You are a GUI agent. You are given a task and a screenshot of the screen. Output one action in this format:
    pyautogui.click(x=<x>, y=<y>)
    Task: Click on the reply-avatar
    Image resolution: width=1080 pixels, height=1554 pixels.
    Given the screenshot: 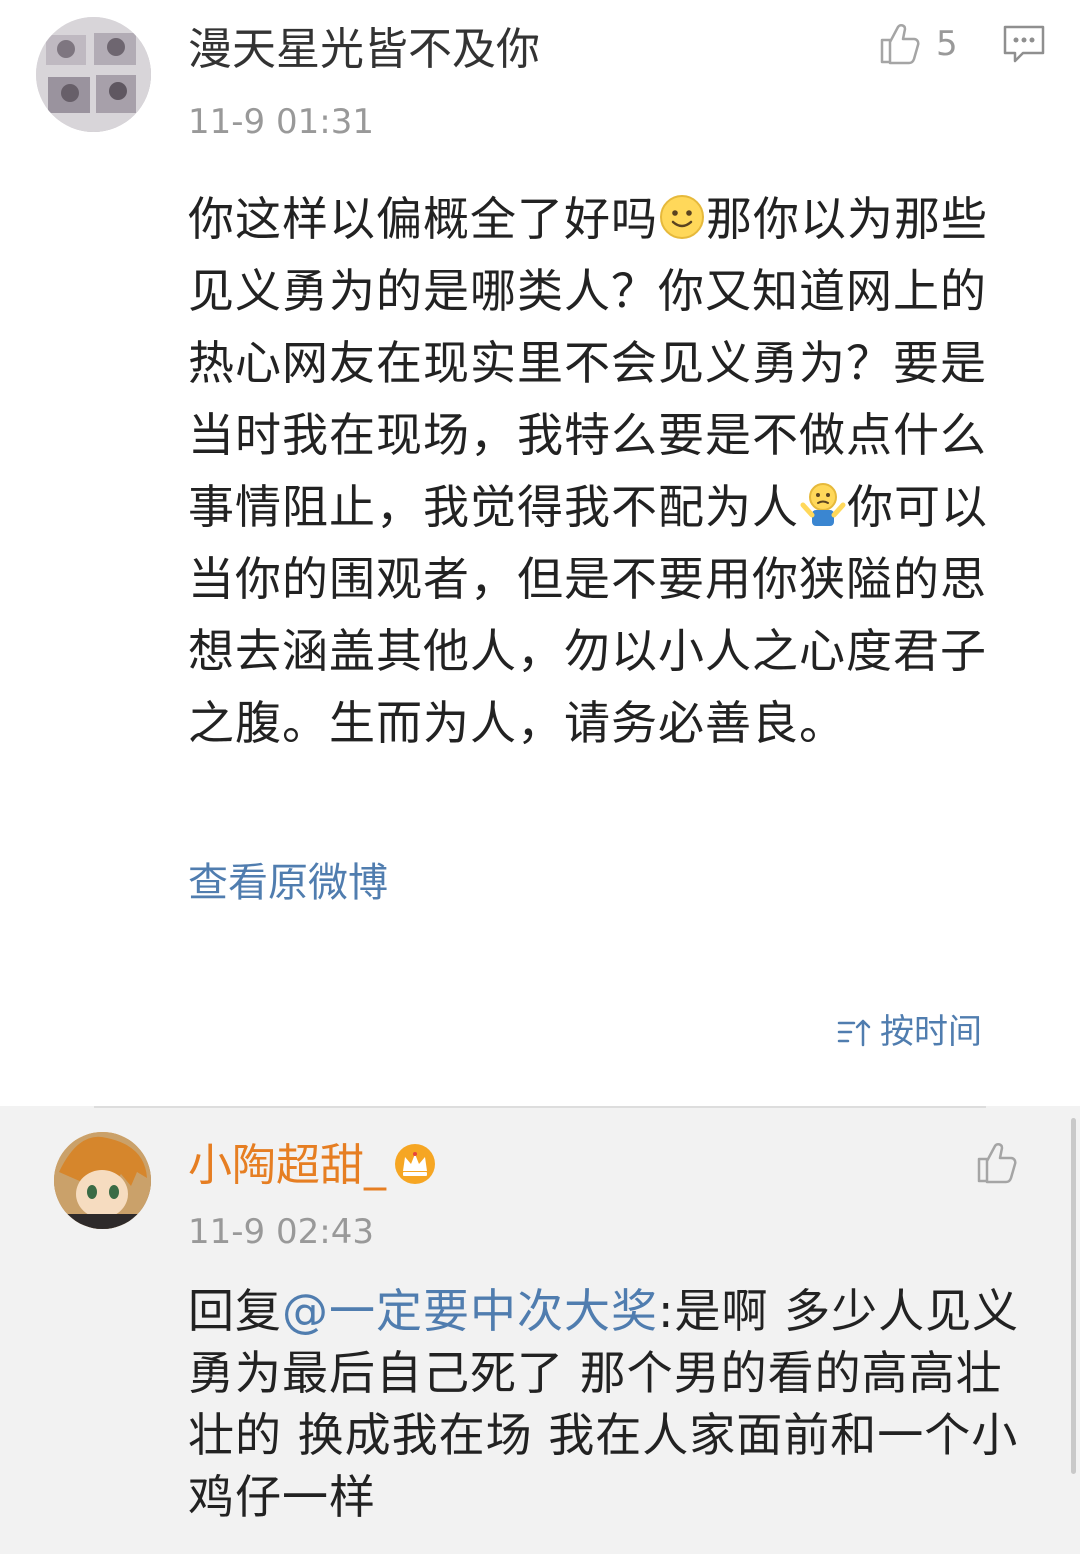 What is the action you would take?
    pyautogui.click(x=102, y=1180)
    